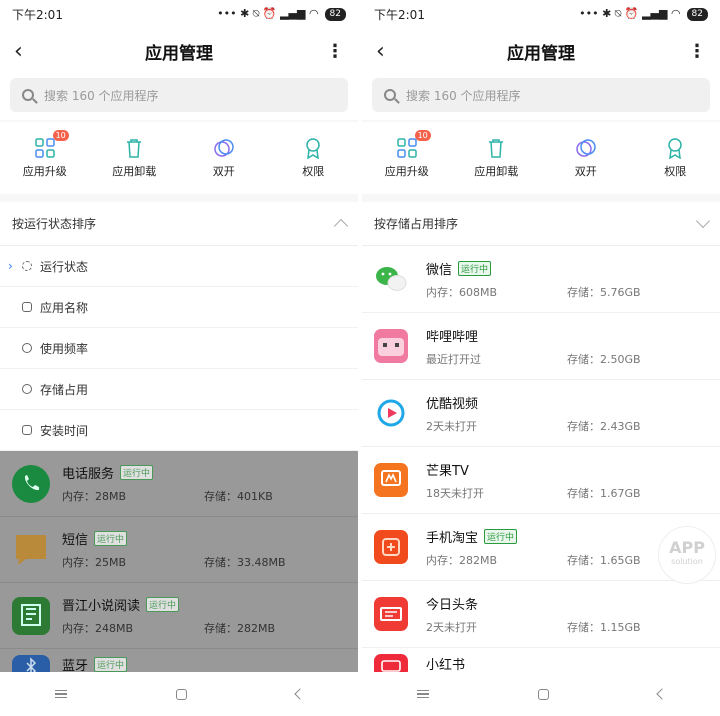 This screenshot has height=716, width=720. Describe the element at coordinates (604, 560) in the screenshot. I see `app-storage: 存储：1.65GB` at that location.